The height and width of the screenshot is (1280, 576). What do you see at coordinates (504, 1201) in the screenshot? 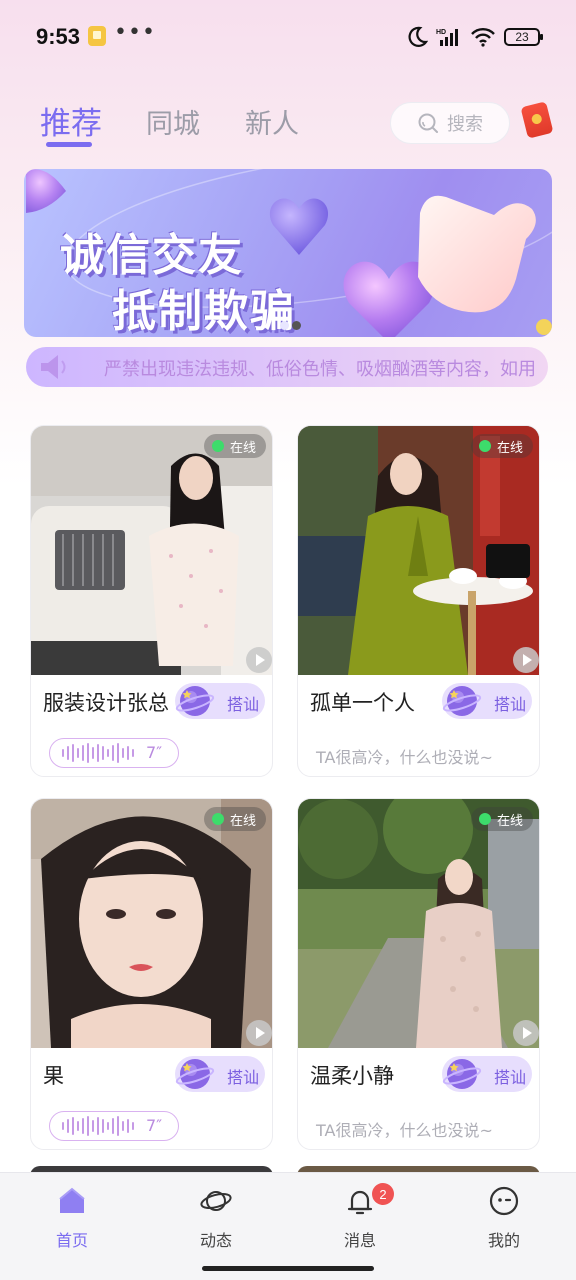
I see `face-icon` at bounding box center [504, 1201].